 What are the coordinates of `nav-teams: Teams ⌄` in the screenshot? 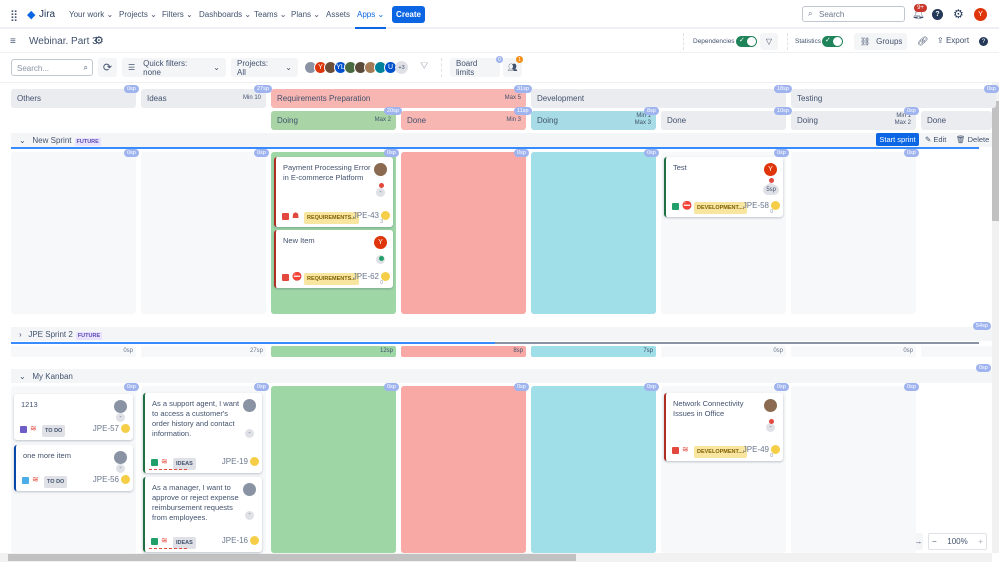 It's located at (270, 14).